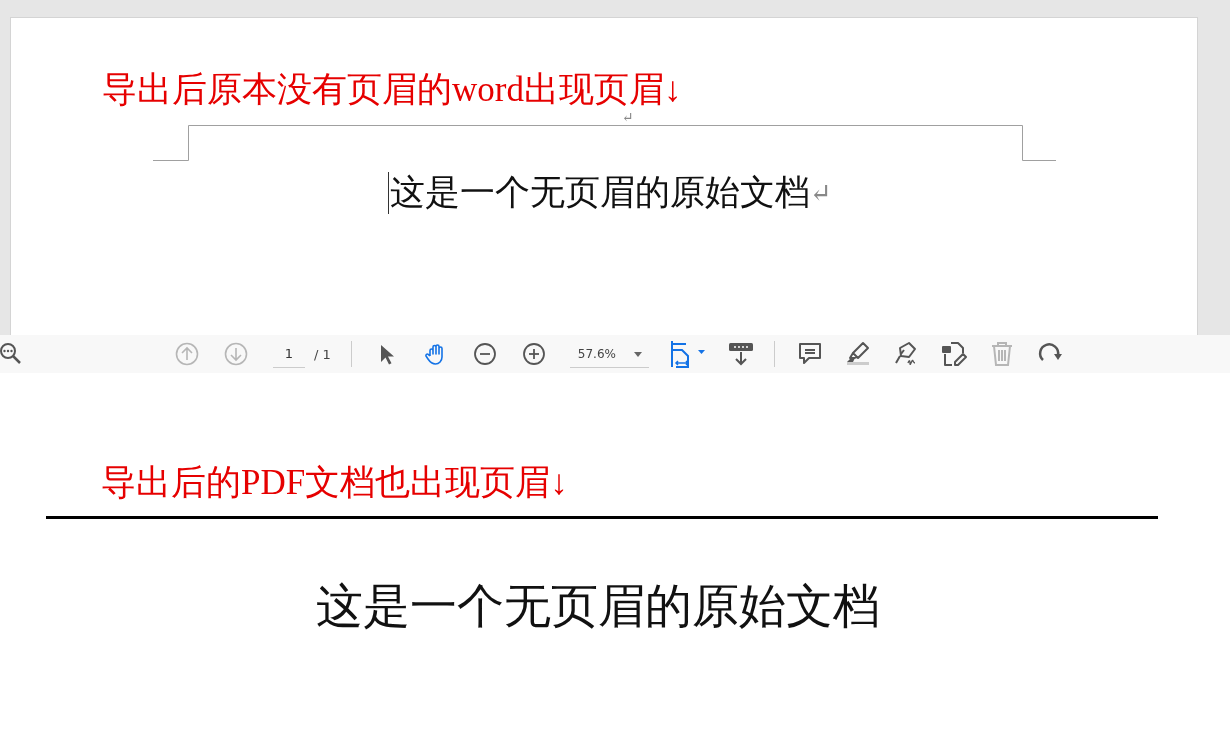  Describe the element at coordinates (953, 354) in the screenshot. I see `edit-document-icon` at that location.